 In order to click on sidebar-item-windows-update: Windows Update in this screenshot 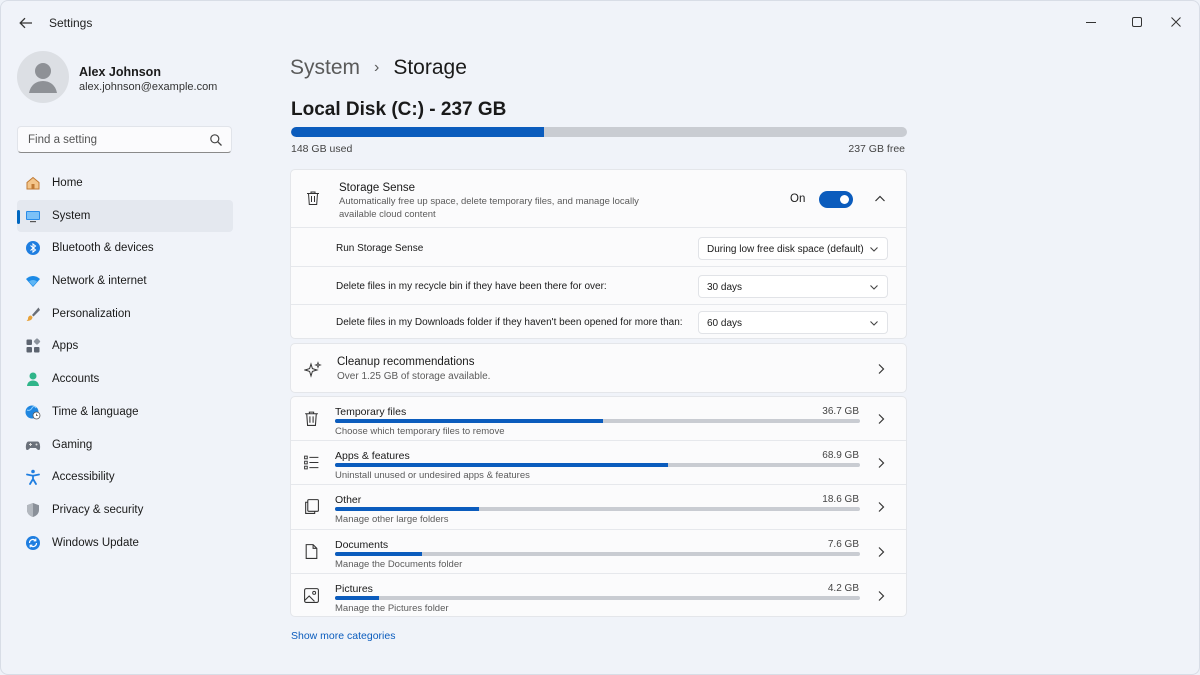, I will do `click(125, 543)`.